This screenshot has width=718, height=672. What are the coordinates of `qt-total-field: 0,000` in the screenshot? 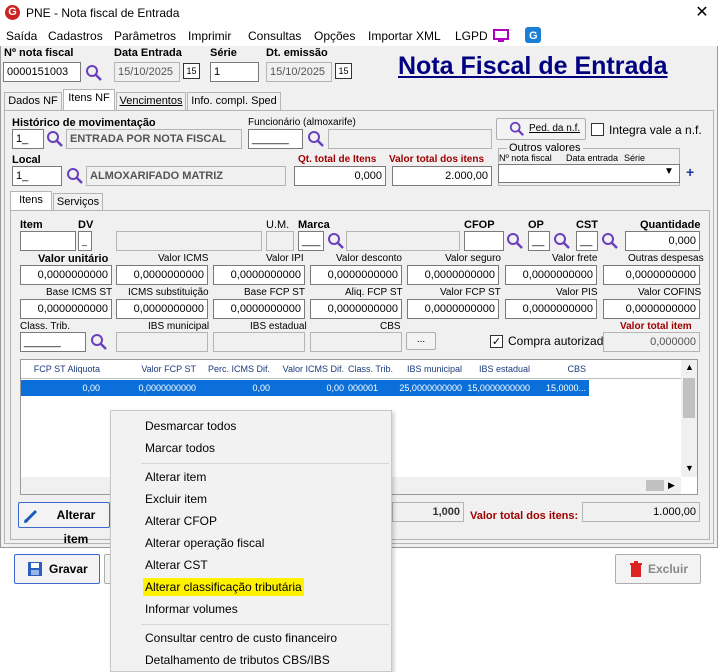 It's located at (340, 176).